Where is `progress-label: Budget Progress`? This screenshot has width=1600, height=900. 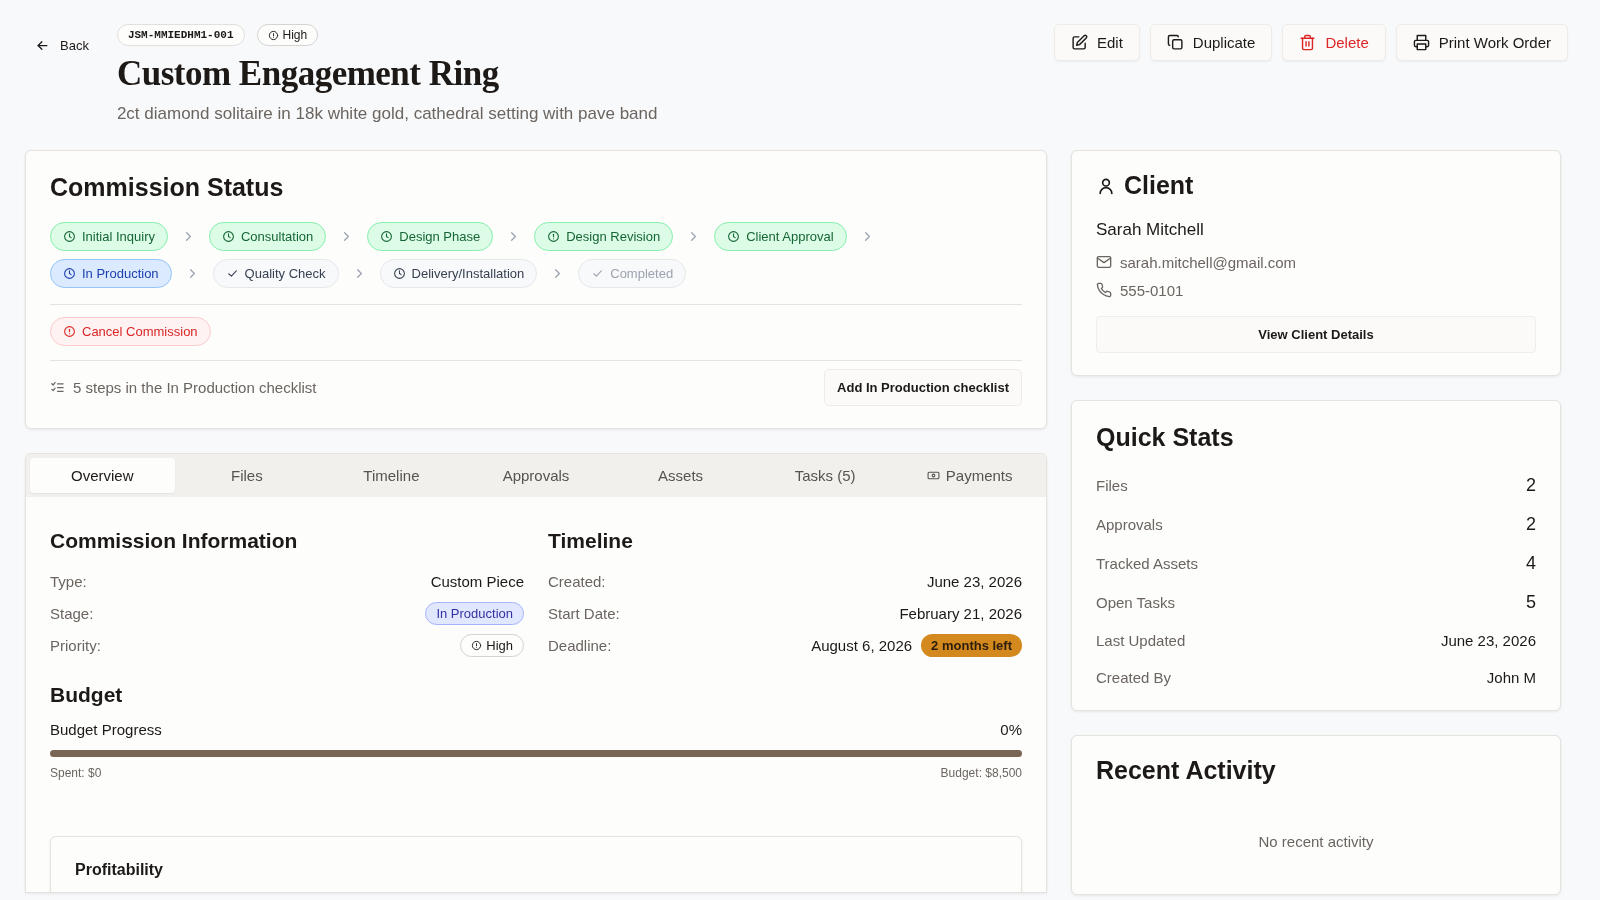 progress-label: Budget Progress is located at coordinates (106, 729).